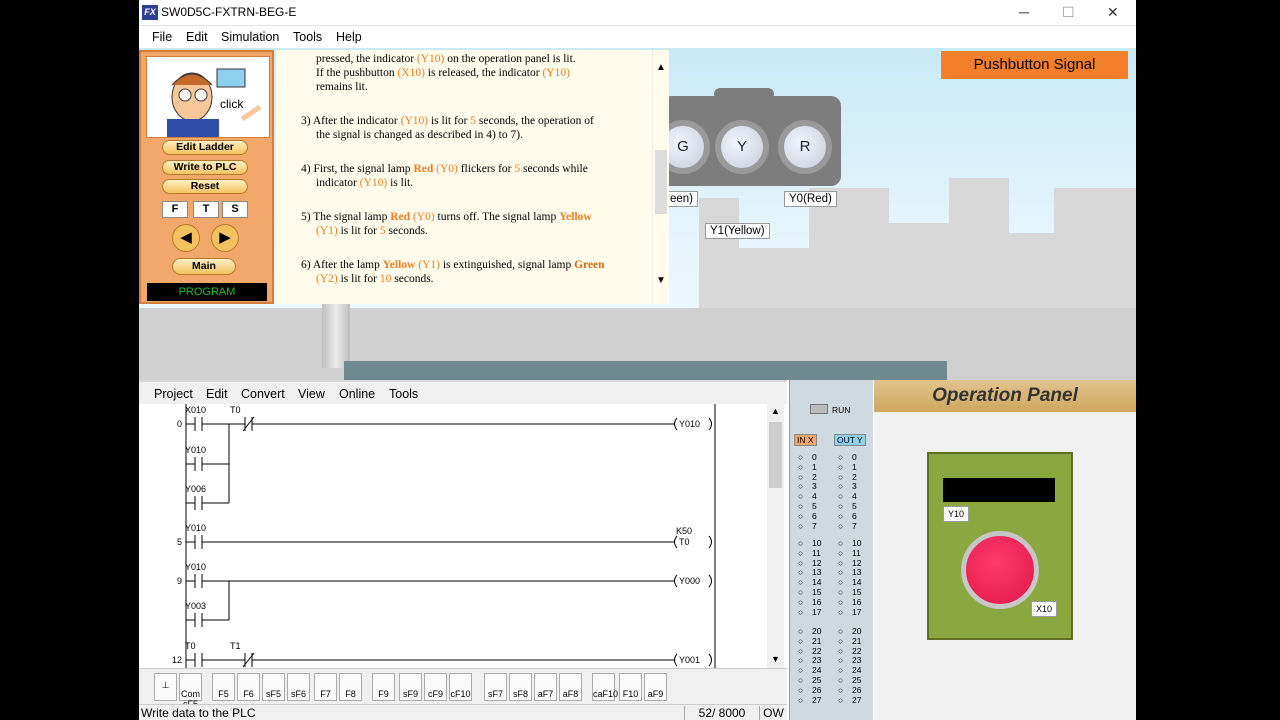 The height and width of the screenshot is (720, 1280). What do you see at coordinates (196, 450) in the screenshot?
I see `contact-label: Y010` at bounding box center [196, 450].